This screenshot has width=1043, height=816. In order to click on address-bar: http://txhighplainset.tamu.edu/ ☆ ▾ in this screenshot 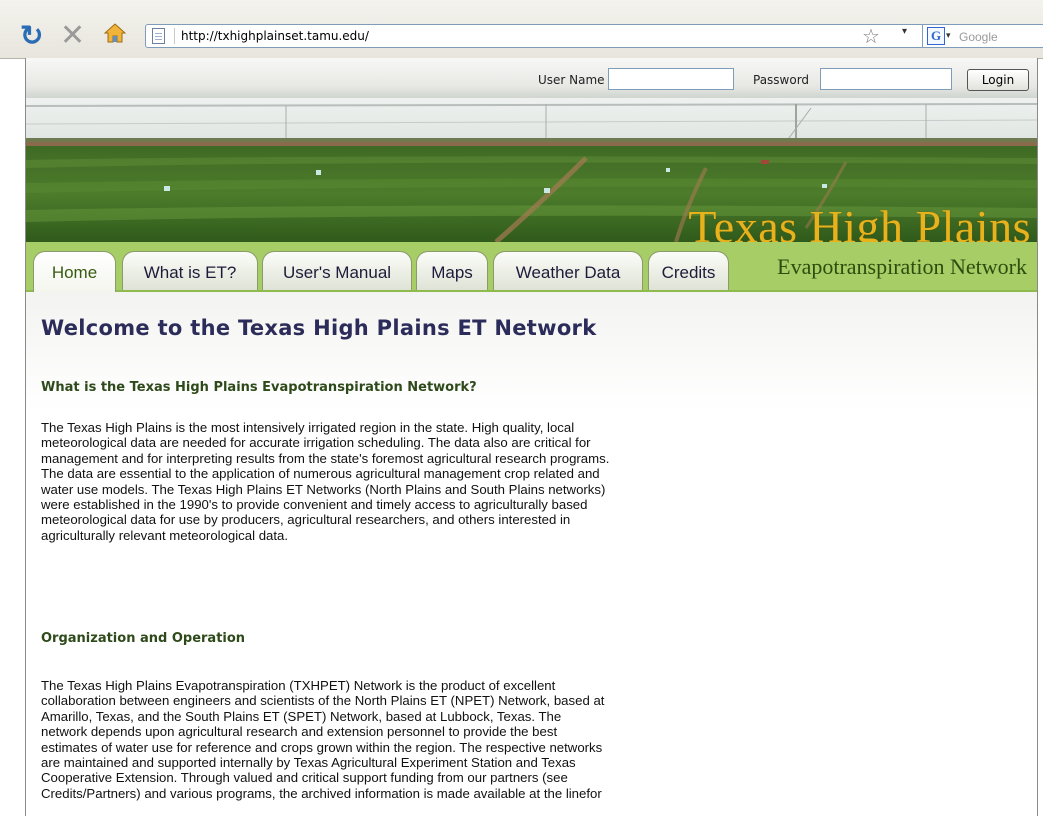, I will do `click(539, 36)`.